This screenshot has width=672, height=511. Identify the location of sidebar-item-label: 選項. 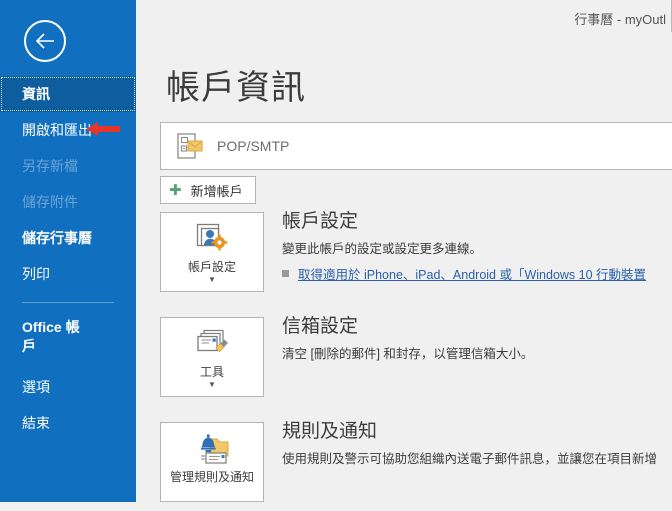
(36, 387).